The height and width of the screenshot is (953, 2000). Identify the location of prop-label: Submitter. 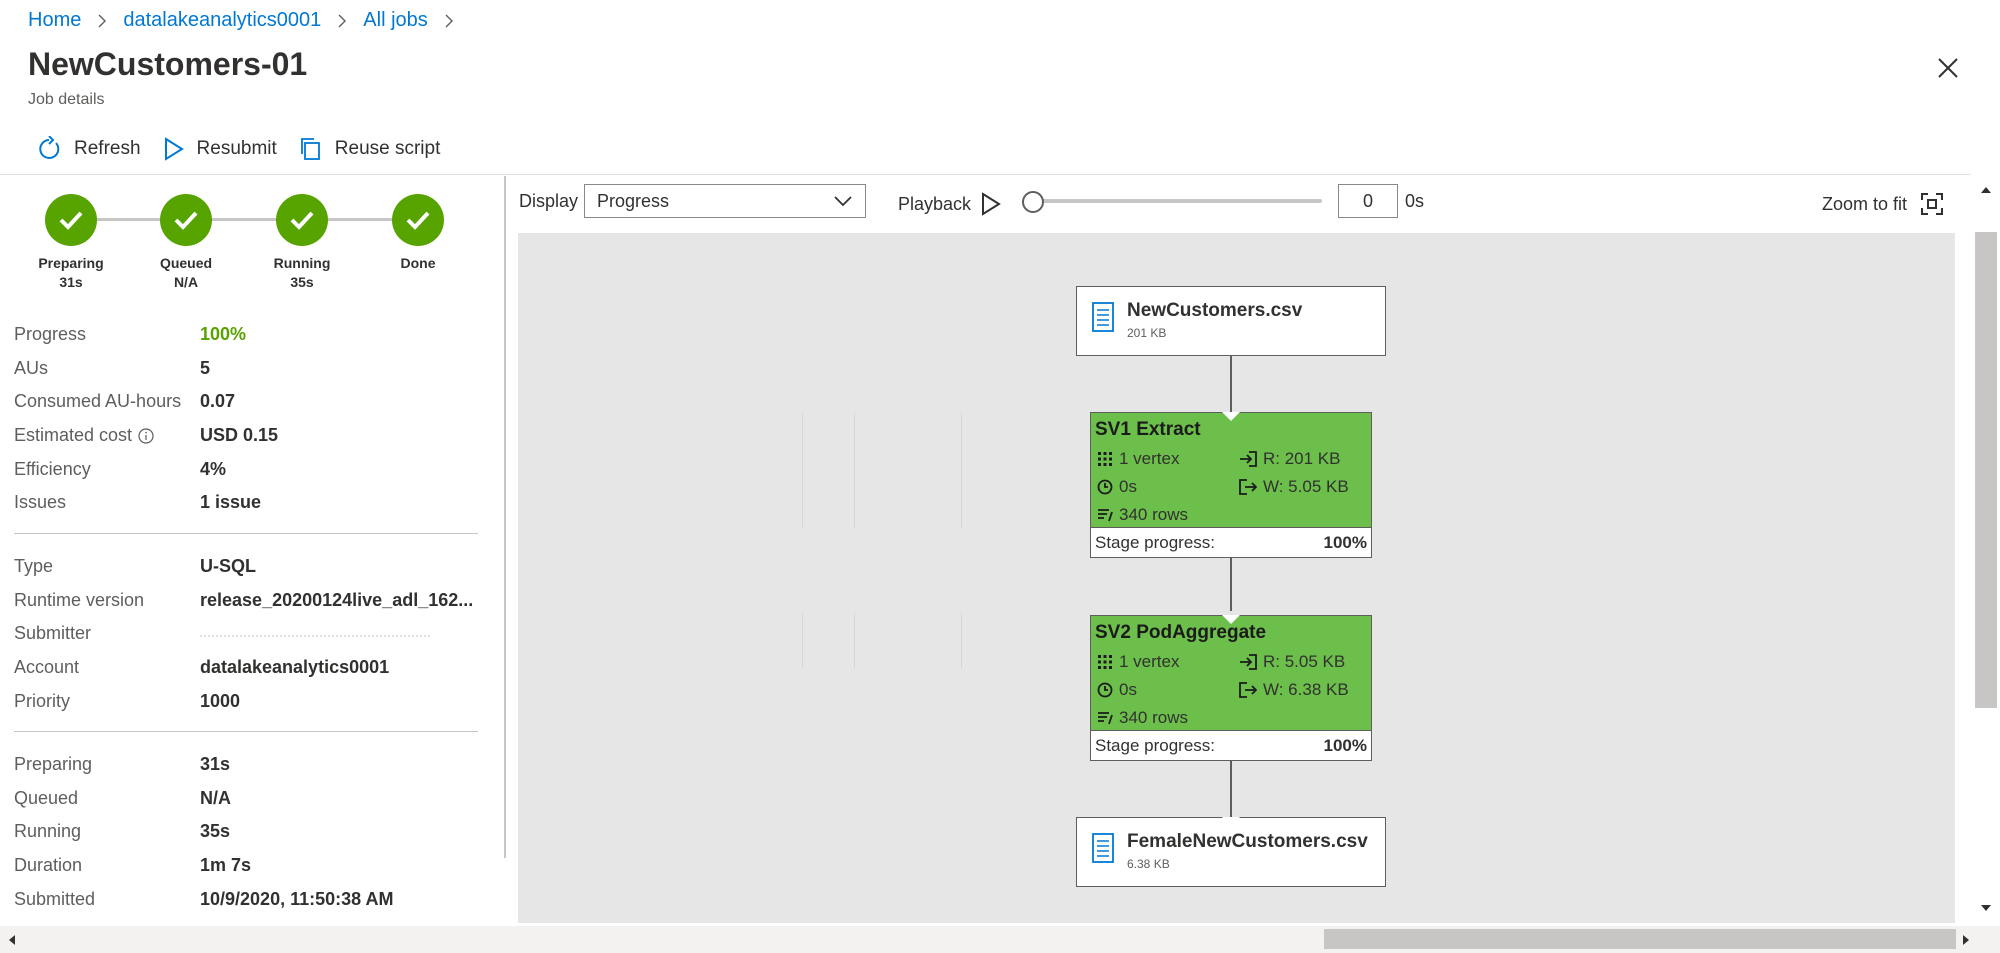
(53, 633).